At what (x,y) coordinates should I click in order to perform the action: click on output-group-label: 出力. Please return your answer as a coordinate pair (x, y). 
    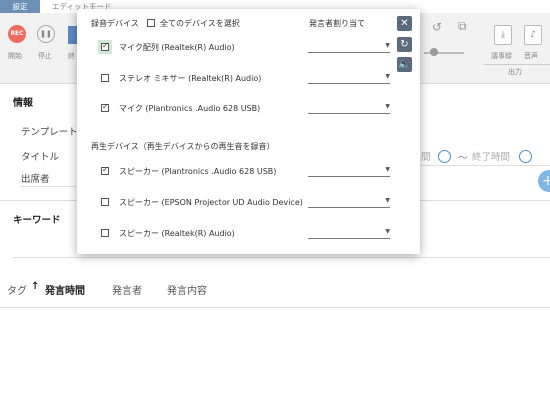
    Looking at the image, I should click on (515, 72).